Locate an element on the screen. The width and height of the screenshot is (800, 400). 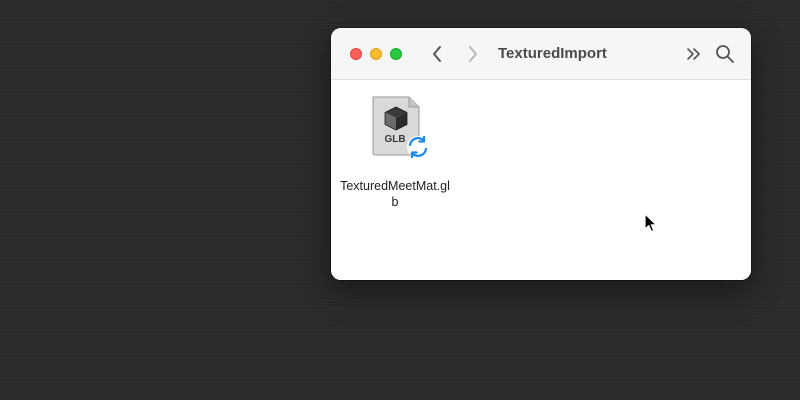
search-button is located at coordinates (725, 54).